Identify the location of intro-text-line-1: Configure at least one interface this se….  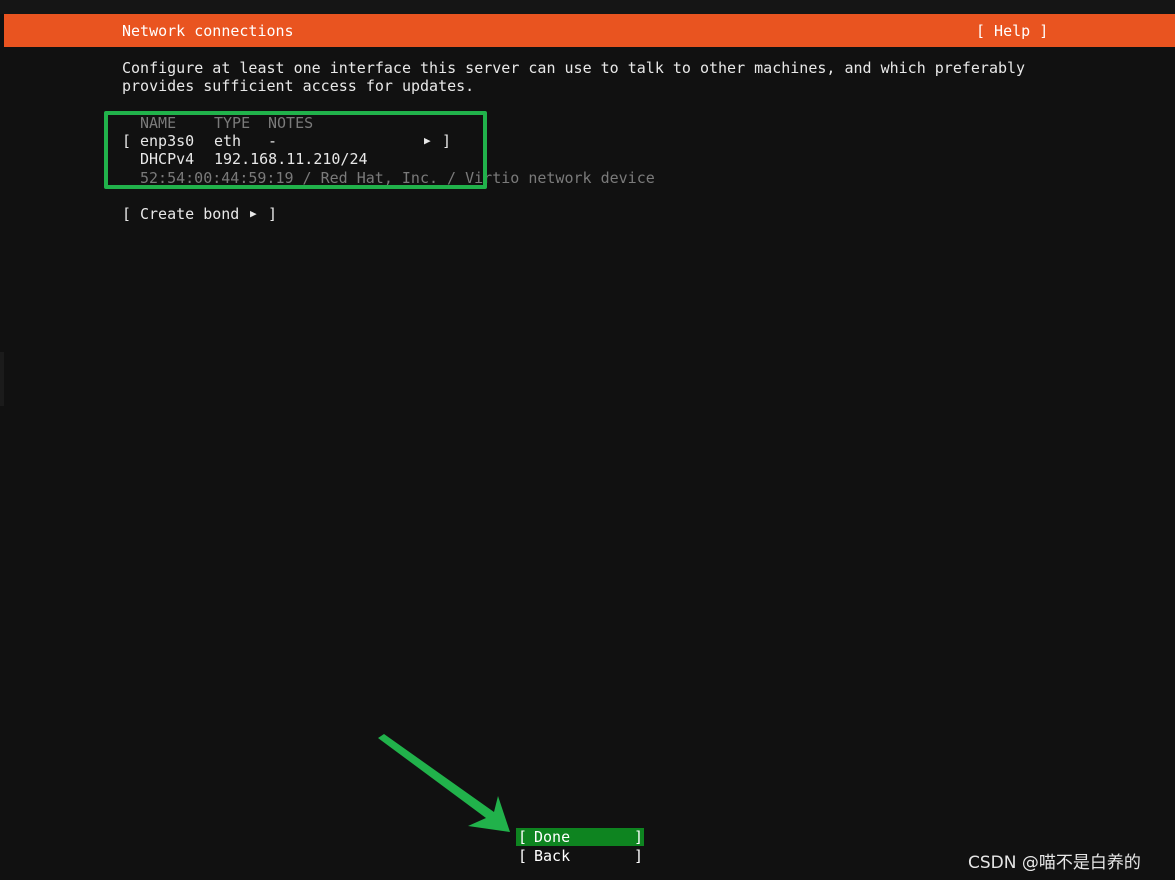
(574, 68).